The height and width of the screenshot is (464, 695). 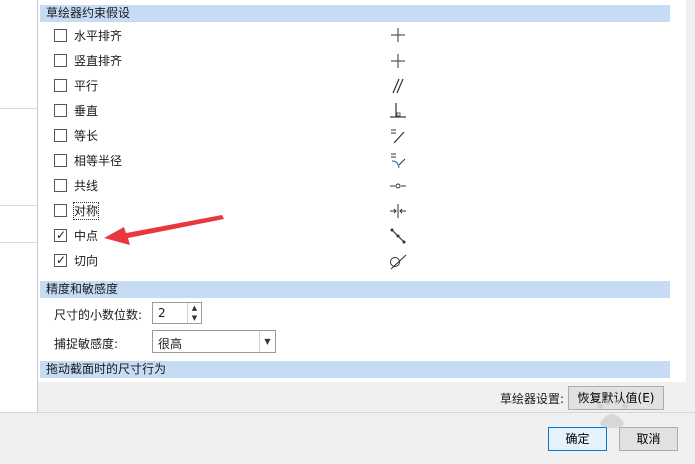 I want to click on constraint-label: 竖直排齐, so click(x=98, y=61).